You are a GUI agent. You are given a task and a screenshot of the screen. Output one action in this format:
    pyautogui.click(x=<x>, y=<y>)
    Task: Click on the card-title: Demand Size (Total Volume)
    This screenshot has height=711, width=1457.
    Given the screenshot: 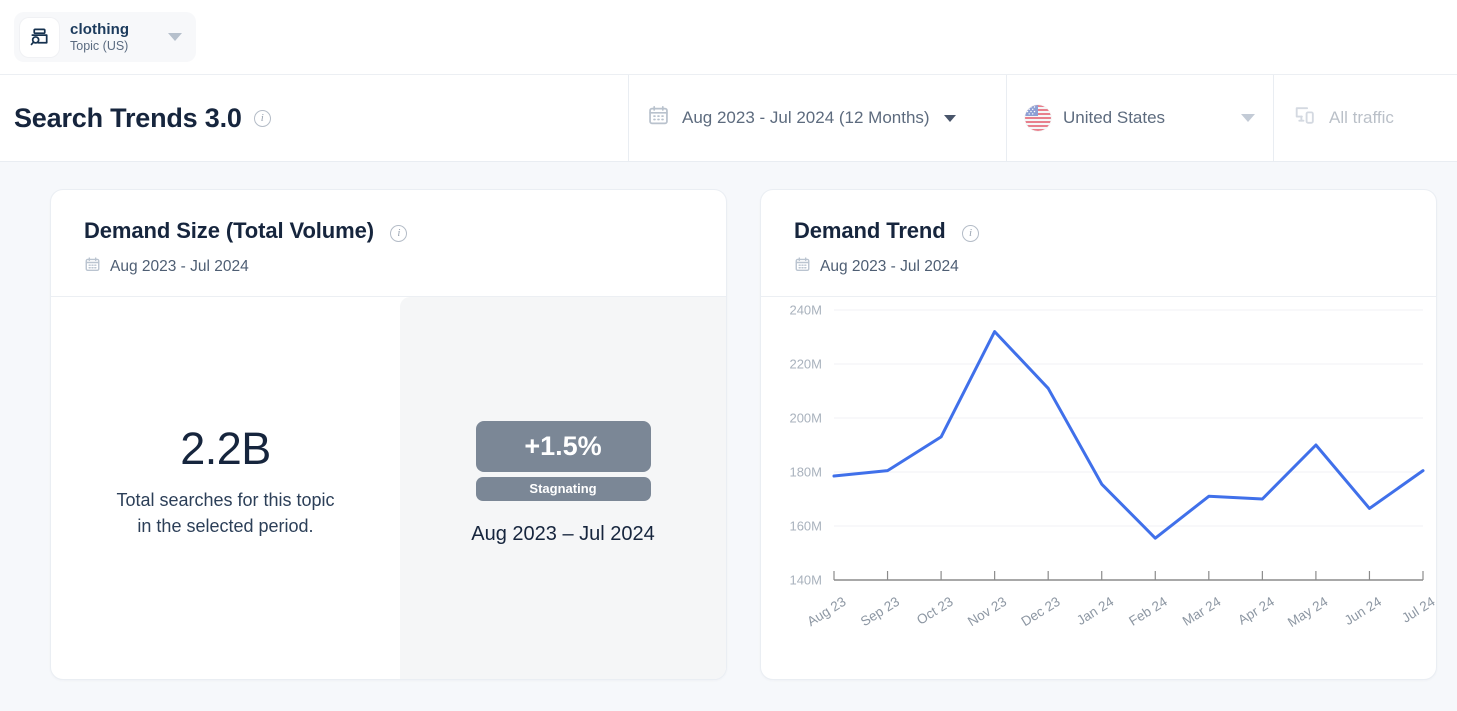 What is the action you would take?
    pyautogui.click(x=229, y=230)
    